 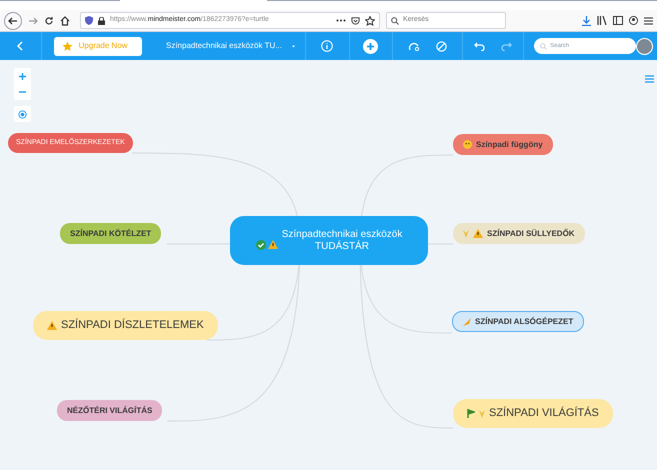 I want to click on pocket-icon, so click(x=355, y=20).